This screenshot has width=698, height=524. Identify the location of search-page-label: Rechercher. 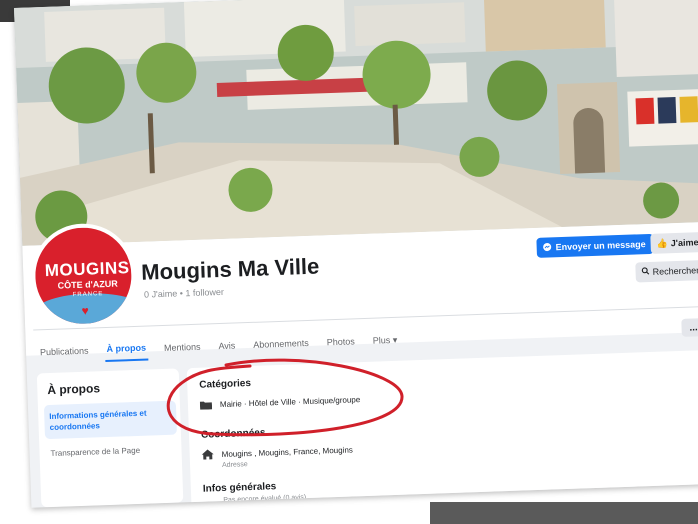
(675, 271).